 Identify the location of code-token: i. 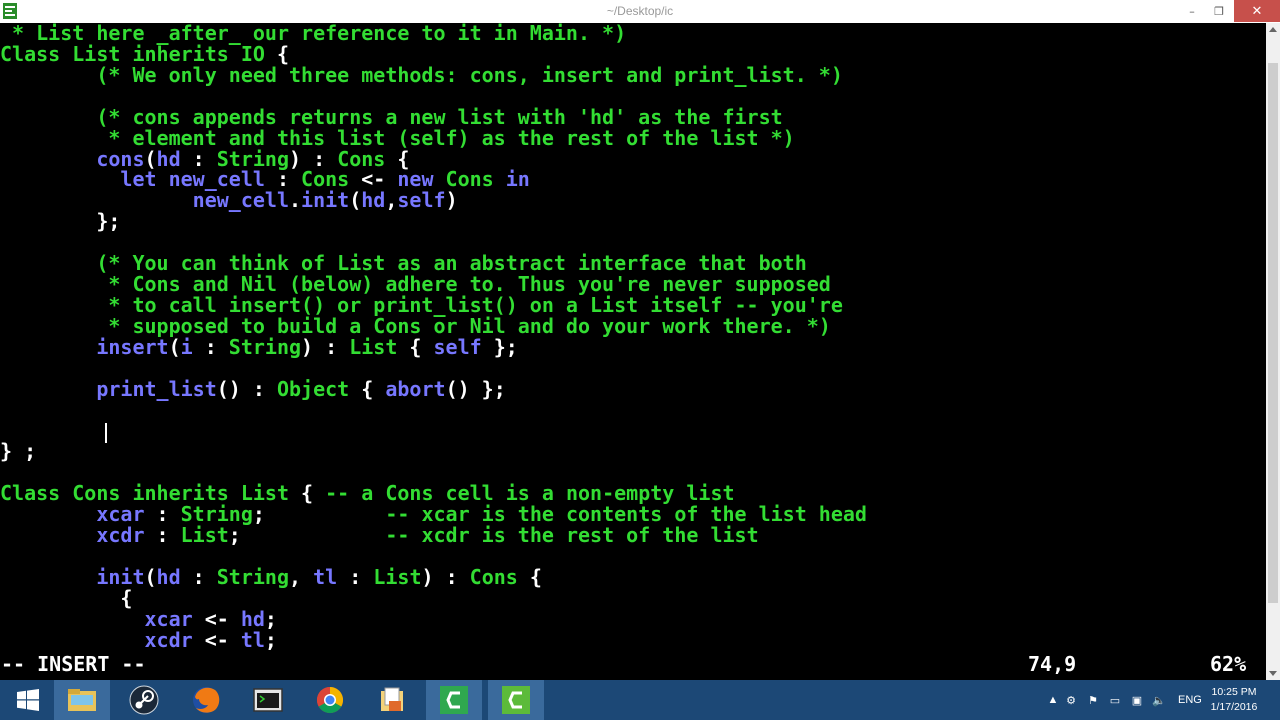
(186, 346).